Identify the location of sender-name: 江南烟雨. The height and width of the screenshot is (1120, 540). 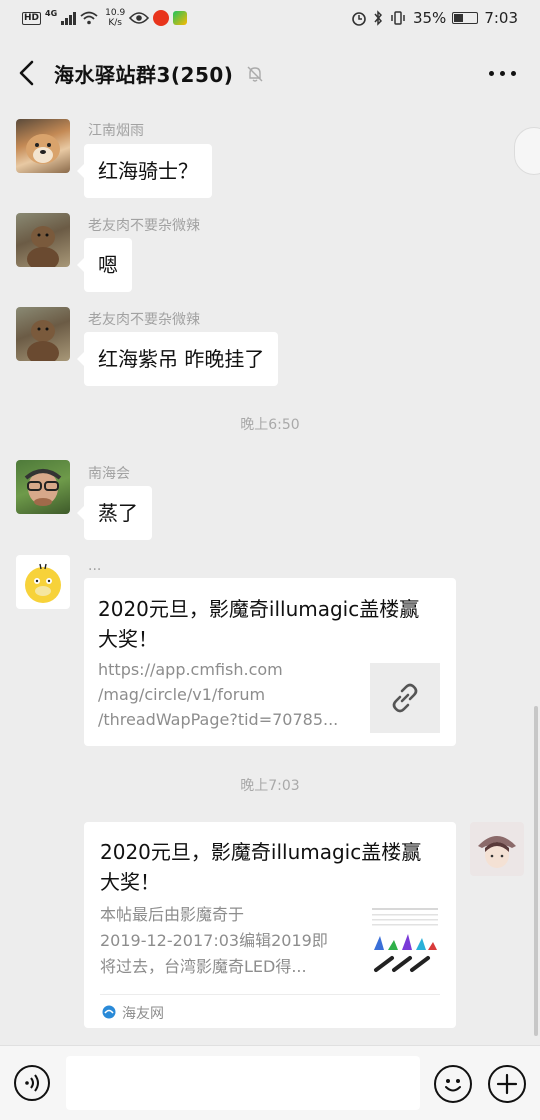
(116, 131).